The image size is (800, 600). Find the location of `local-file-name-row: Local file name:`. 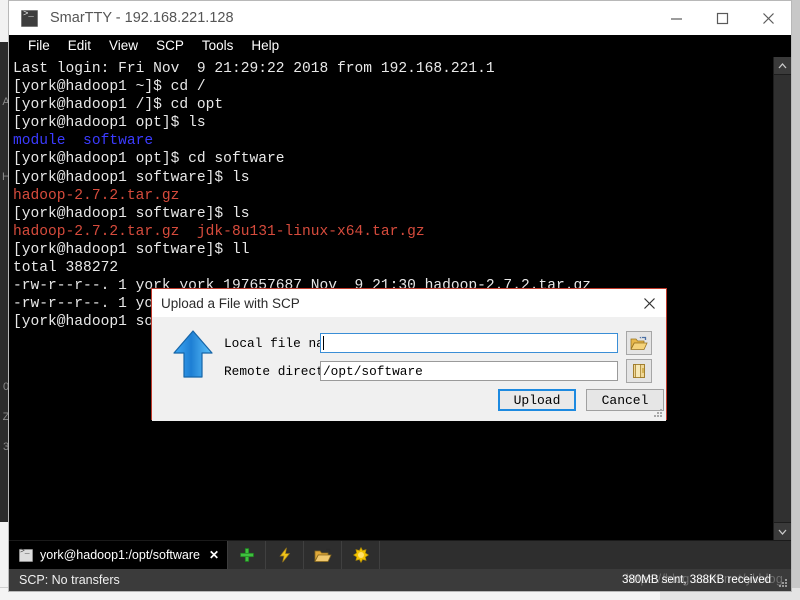

local-file-name-row: Local file name: is located at coordinates (438, 343).